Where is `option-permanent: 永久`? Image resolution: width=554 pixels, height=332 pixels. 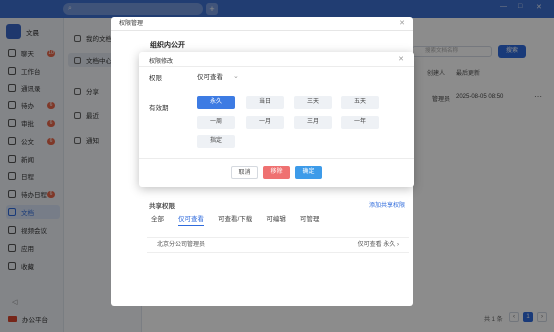 option-permanent: 永久 is located at coordinates (216, 102).